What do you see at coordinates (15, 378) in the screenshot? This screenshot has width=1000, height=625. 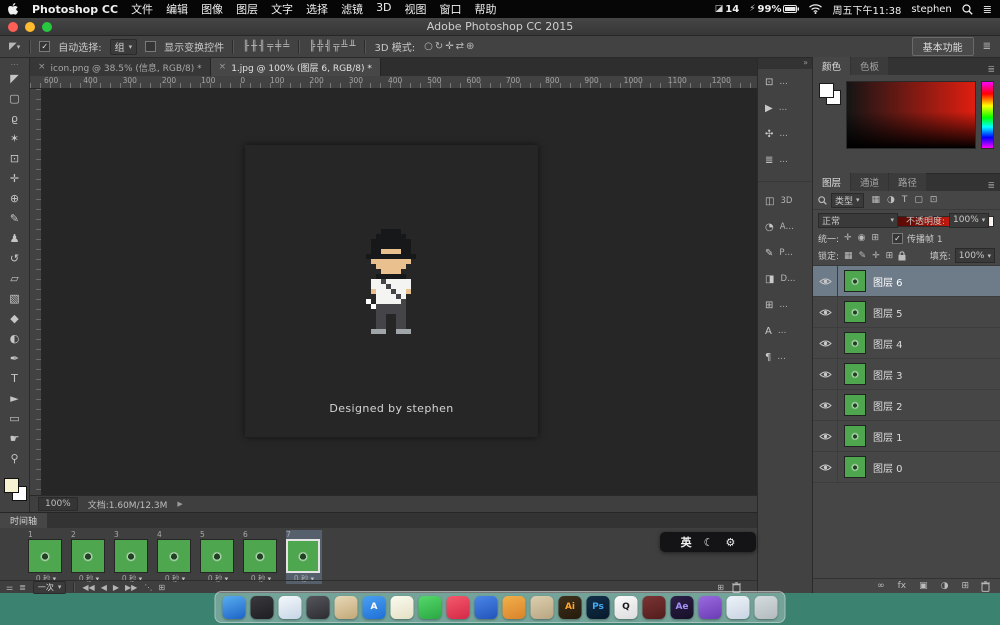 I see `type-tool: T` at bounding box center [15, 378].